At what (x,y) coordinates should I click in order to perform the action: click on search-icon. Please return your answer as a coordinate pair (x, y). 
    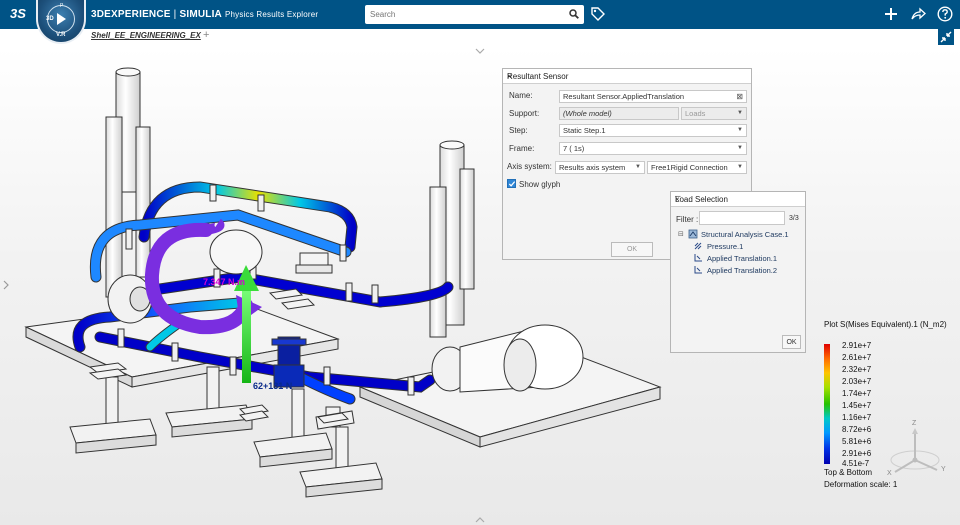
    Looking at the image, I should click on (574, 14).